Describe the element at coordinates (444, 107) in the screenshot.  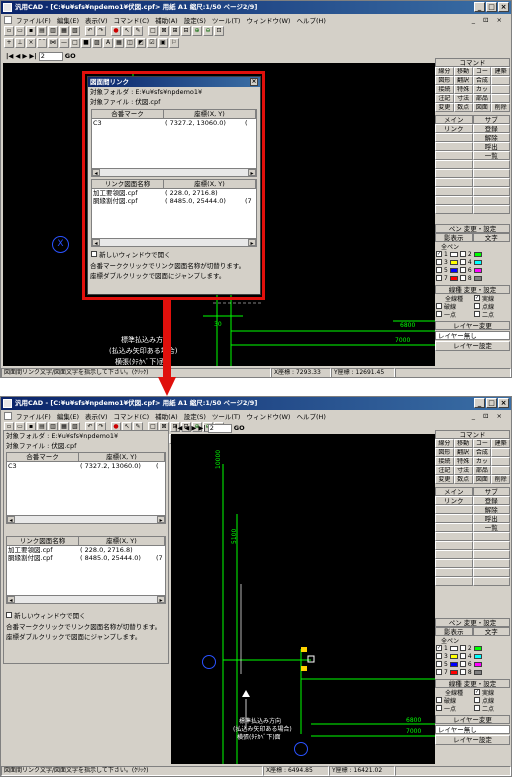
I see `cmd-change: 変更` at that location.